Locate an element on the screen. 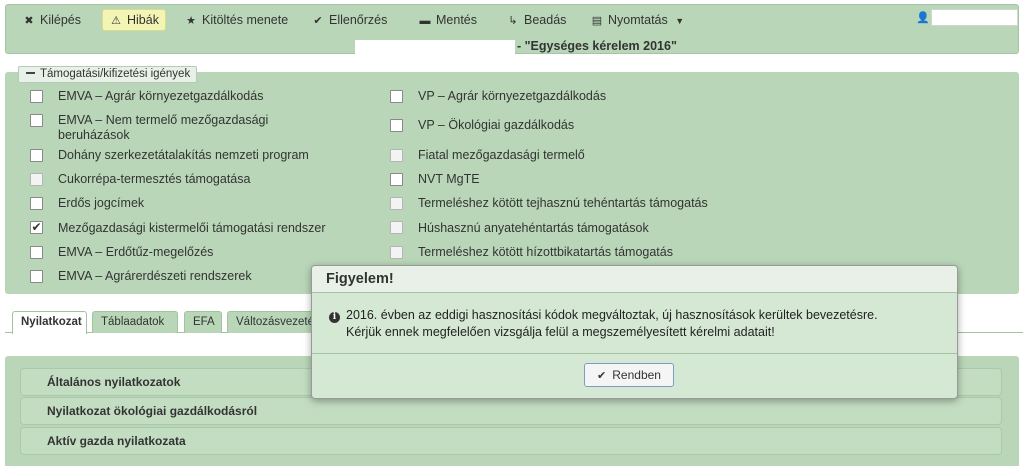 The height and width of the screenshot is (472, 1023). warning-icon: ⚠ is located at coordinates (116, 21).